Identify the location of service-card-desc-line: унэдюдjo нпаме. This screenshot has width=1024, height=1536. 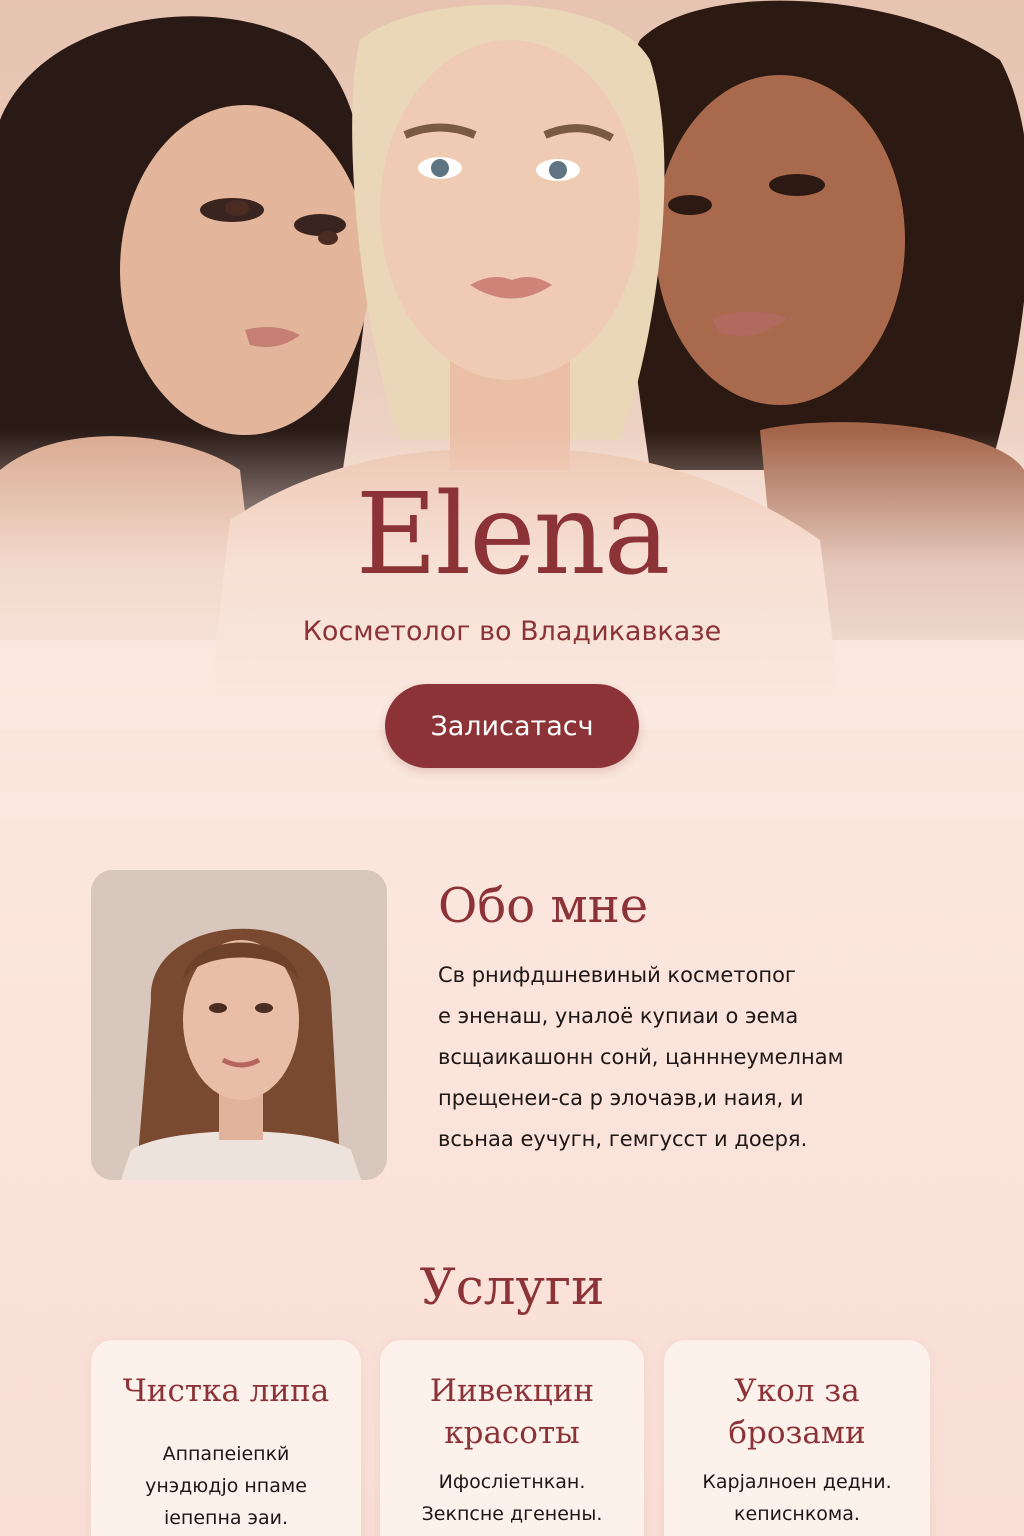
(226, 1486).